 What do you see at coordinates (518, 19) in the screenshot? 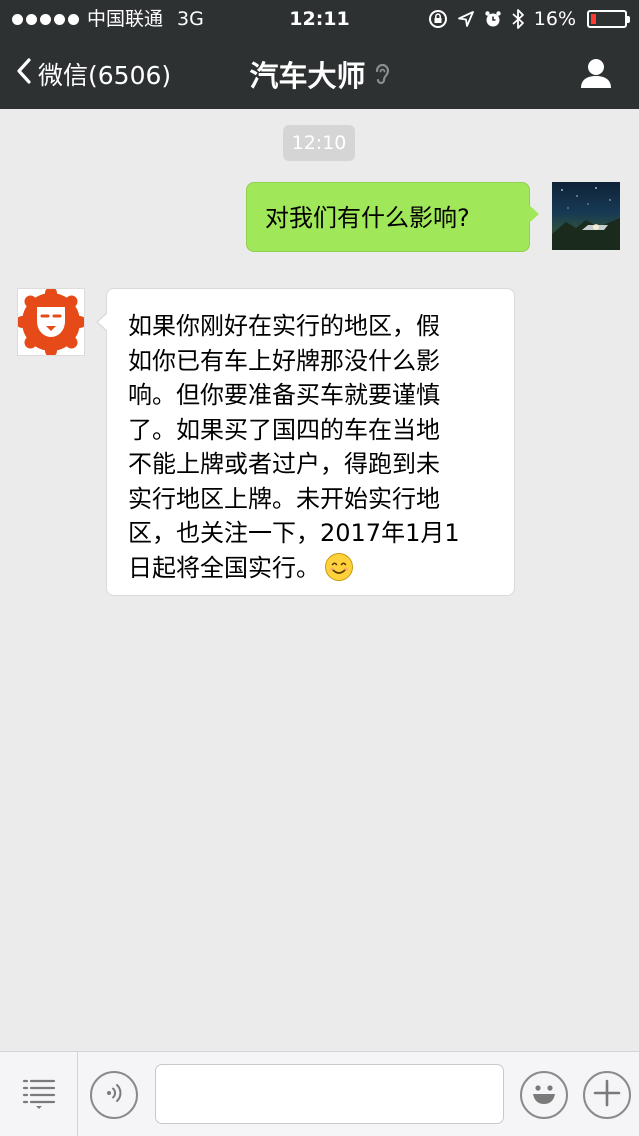
I see `bluetooth-icon` at bounding box center [518, 19].